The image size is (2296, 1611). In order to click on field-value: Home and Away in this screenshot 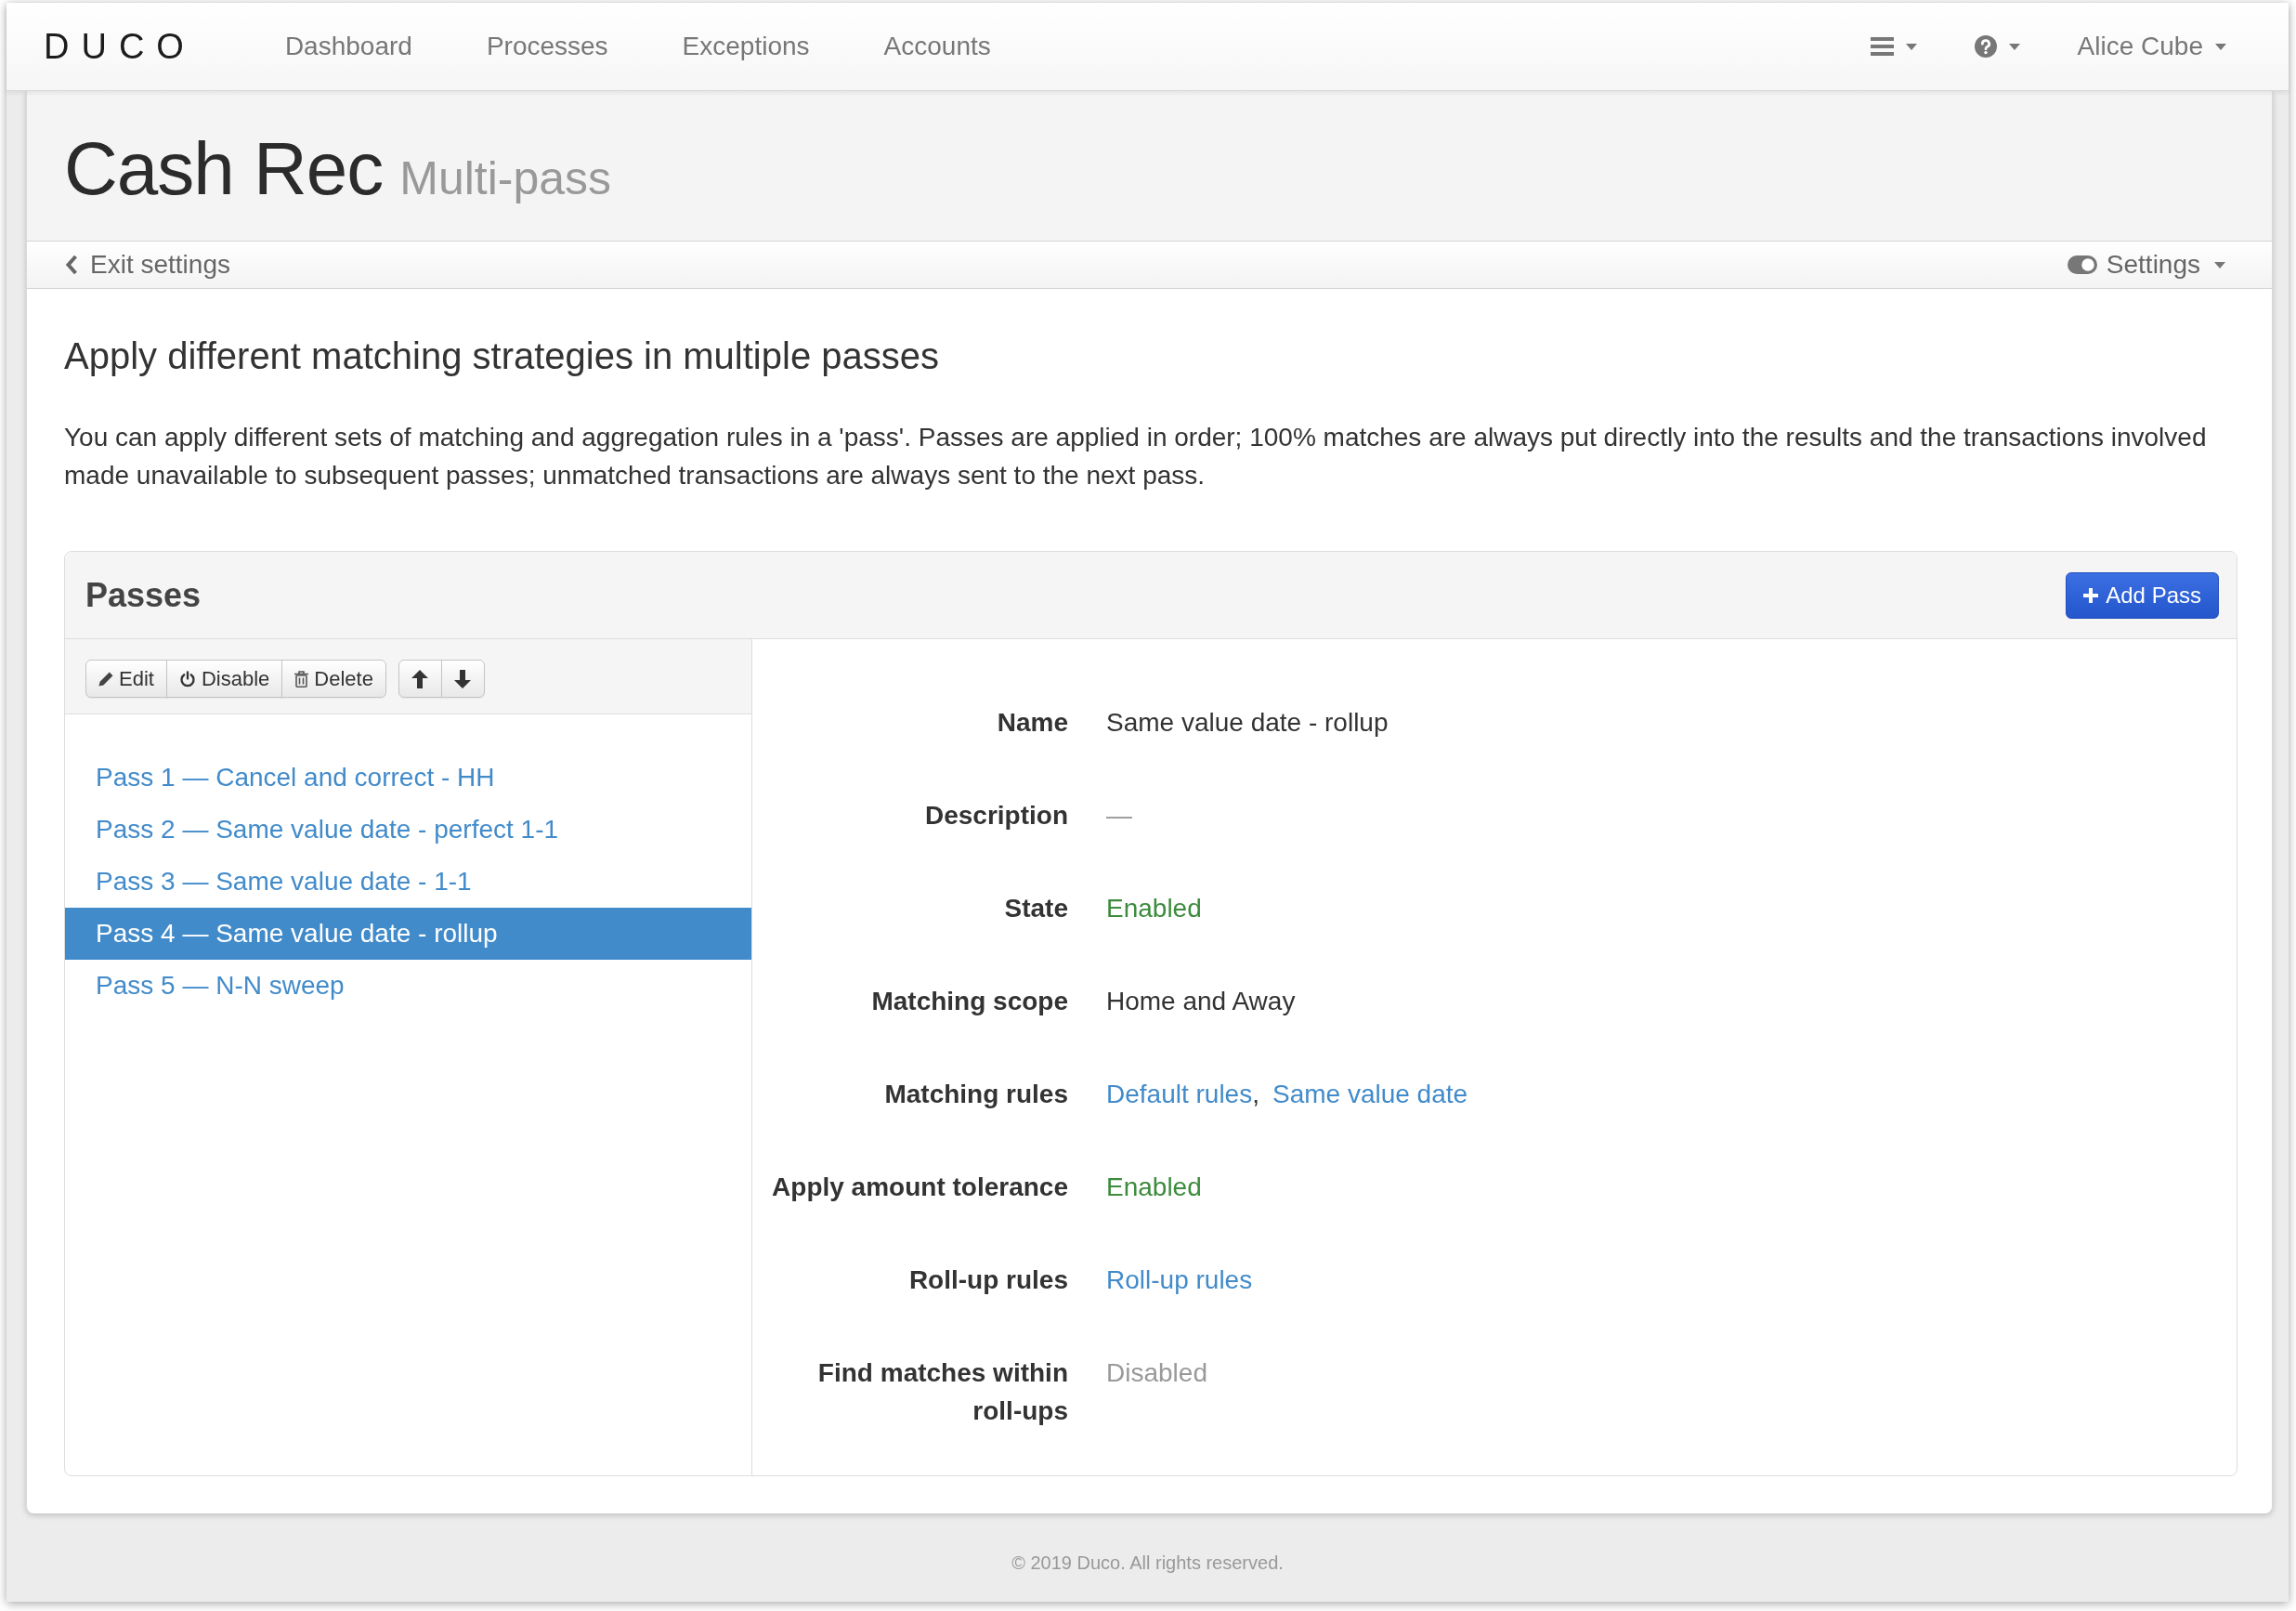, I will do `click(1201, 1002)`.